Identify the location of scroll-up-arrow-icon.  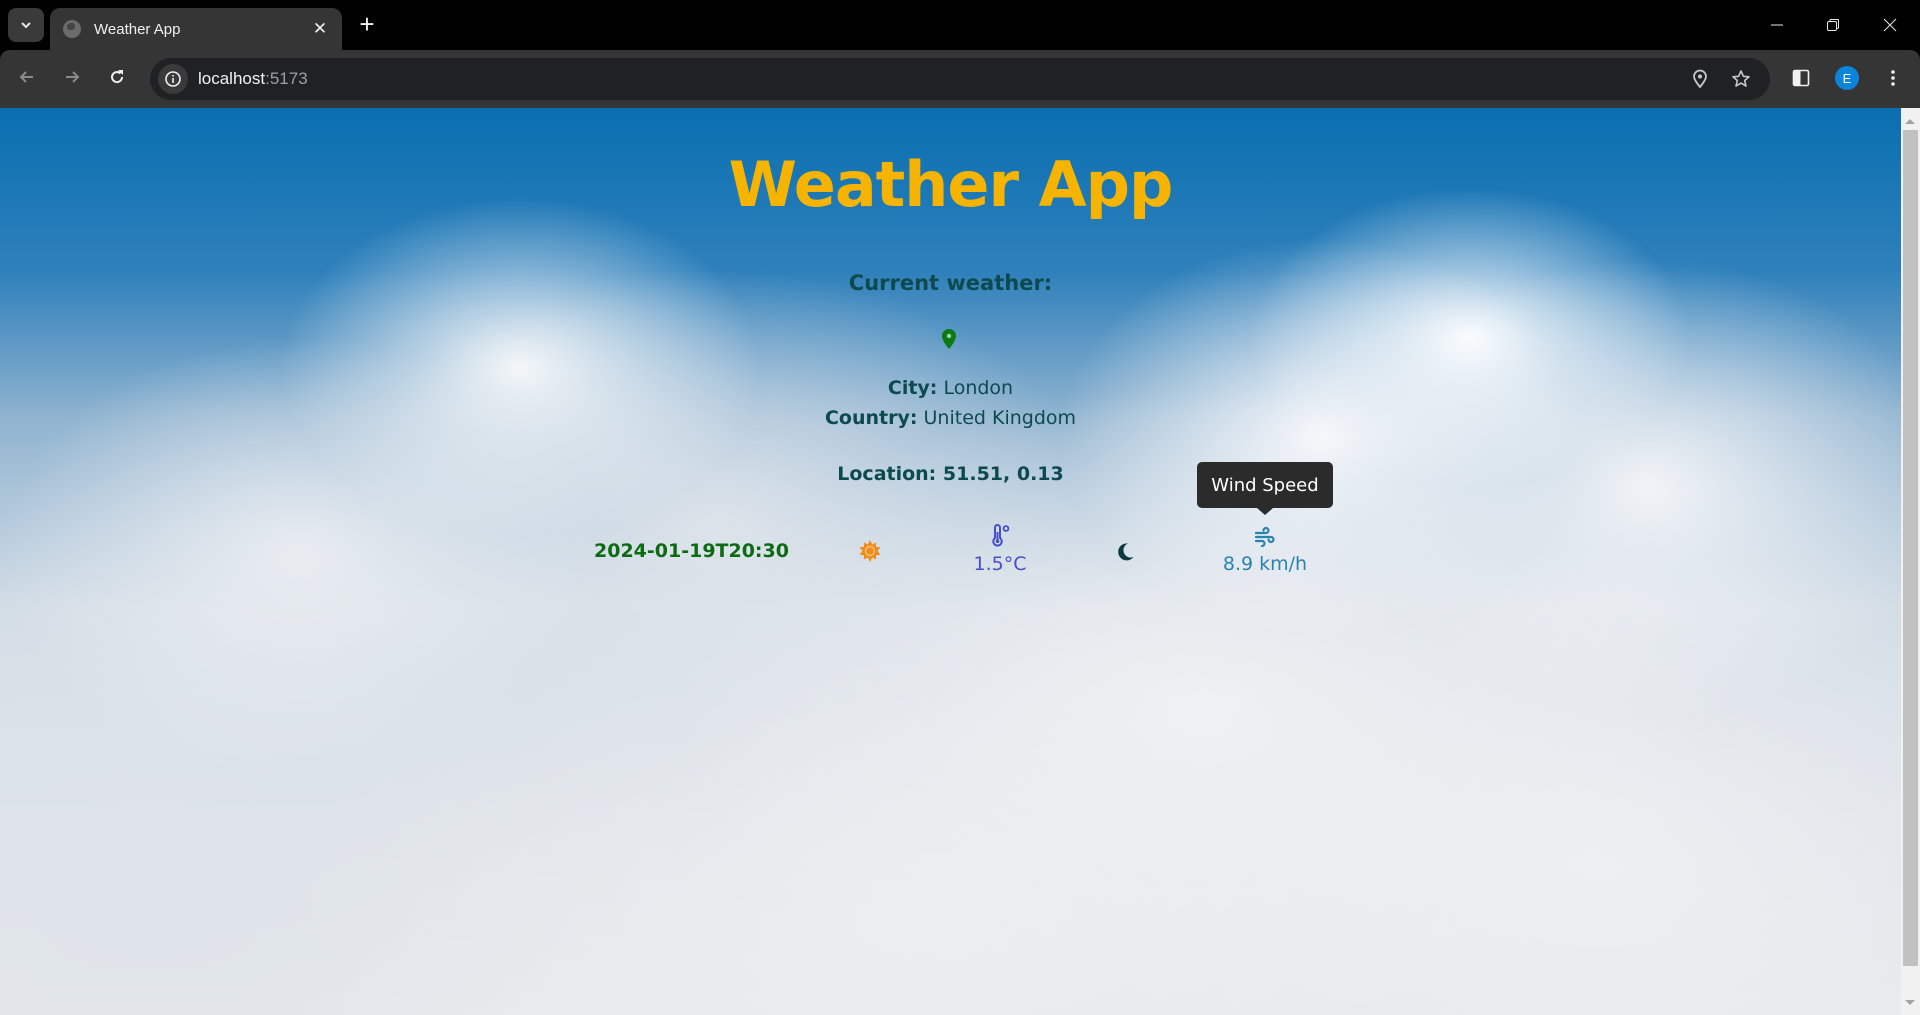
(1910, 121).